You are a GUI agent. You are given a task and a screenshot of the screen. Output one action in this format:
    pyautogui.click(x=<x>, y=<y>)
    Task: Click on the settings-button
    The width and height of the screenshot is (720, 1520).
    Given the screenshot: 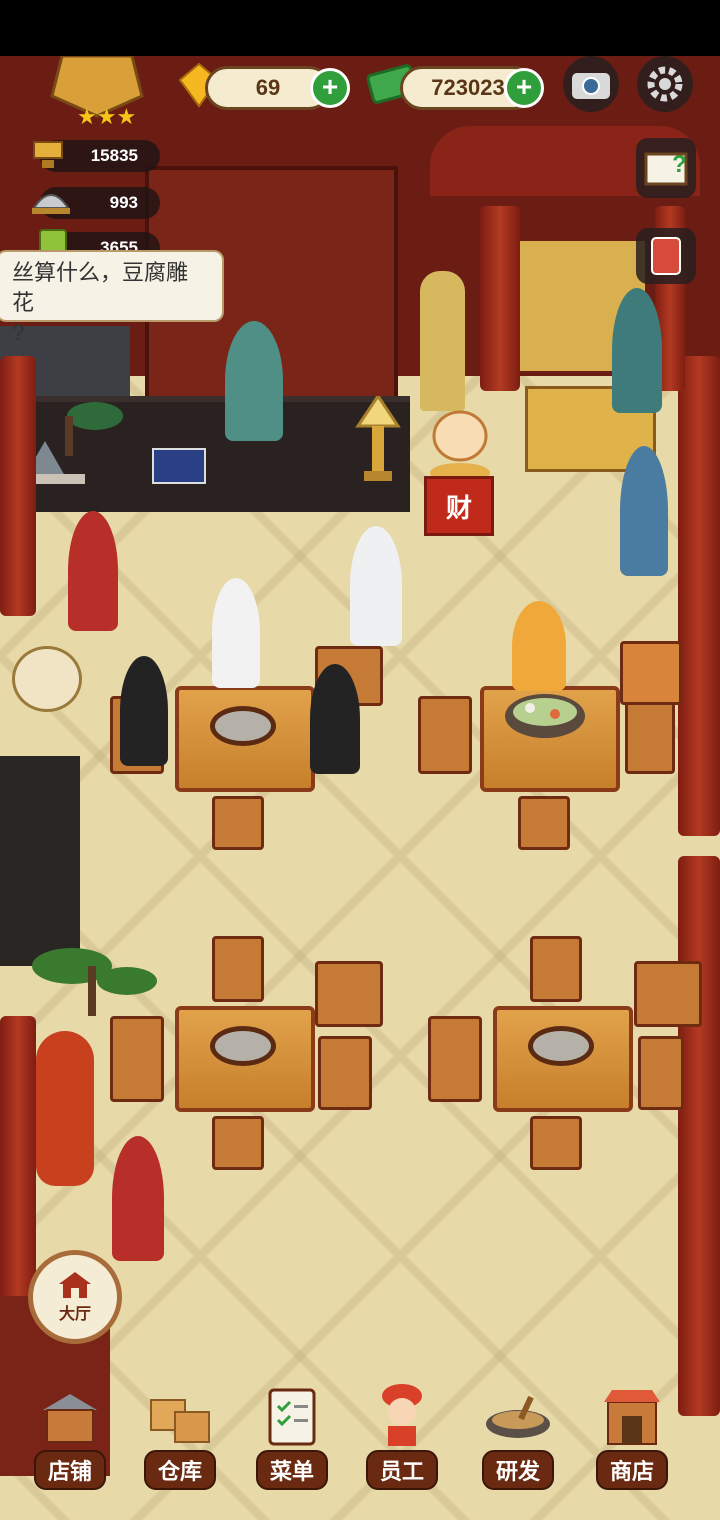 What is the action you would take?
    pyautogui.click(x=665, y=84)
    